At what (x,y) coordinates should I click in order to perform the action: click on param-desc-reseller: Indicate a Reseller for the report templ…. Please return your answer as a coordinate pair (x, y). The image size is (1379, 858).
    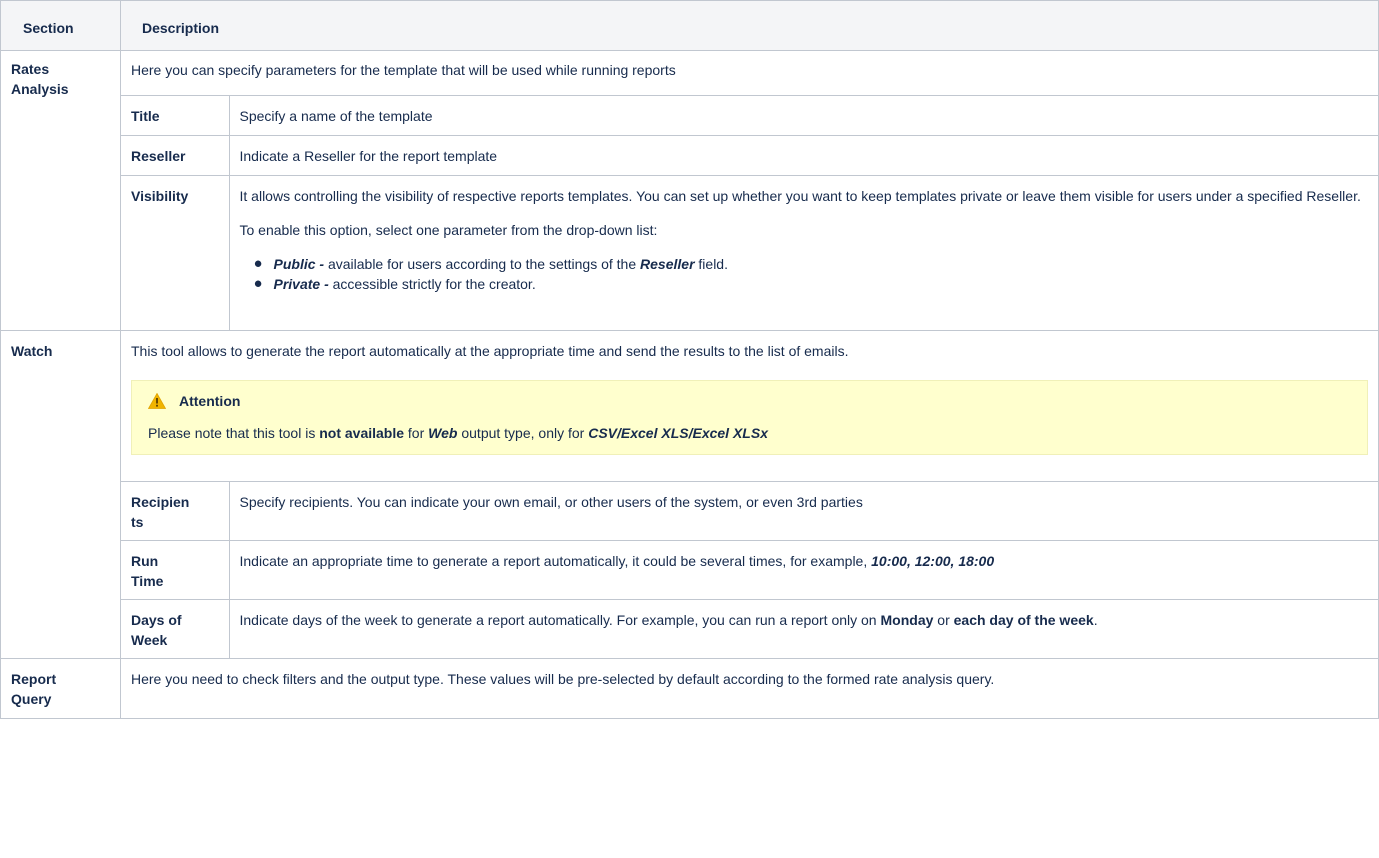
    Looking at the image, I should click on (803, 155).